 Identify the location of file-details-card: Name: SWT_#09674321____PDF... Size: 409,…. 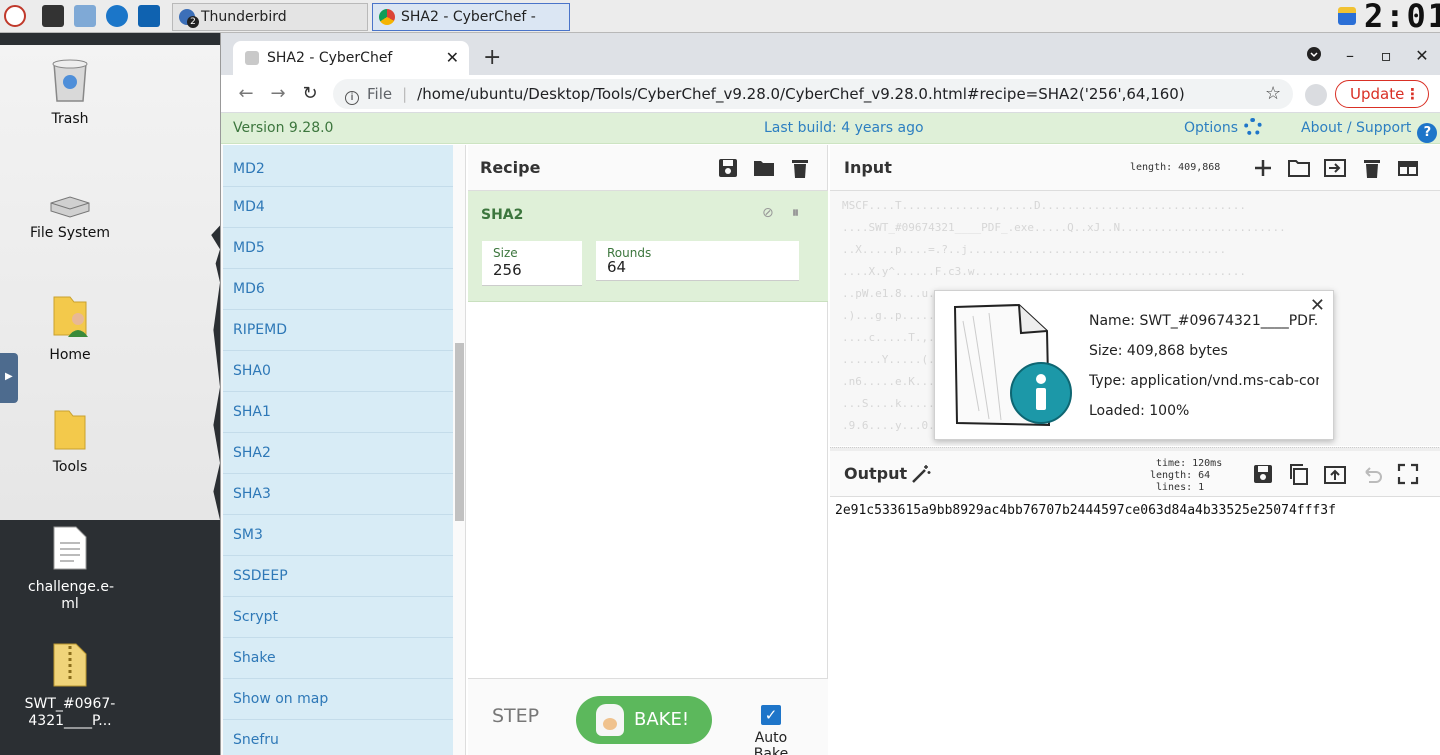
(1134, 365).